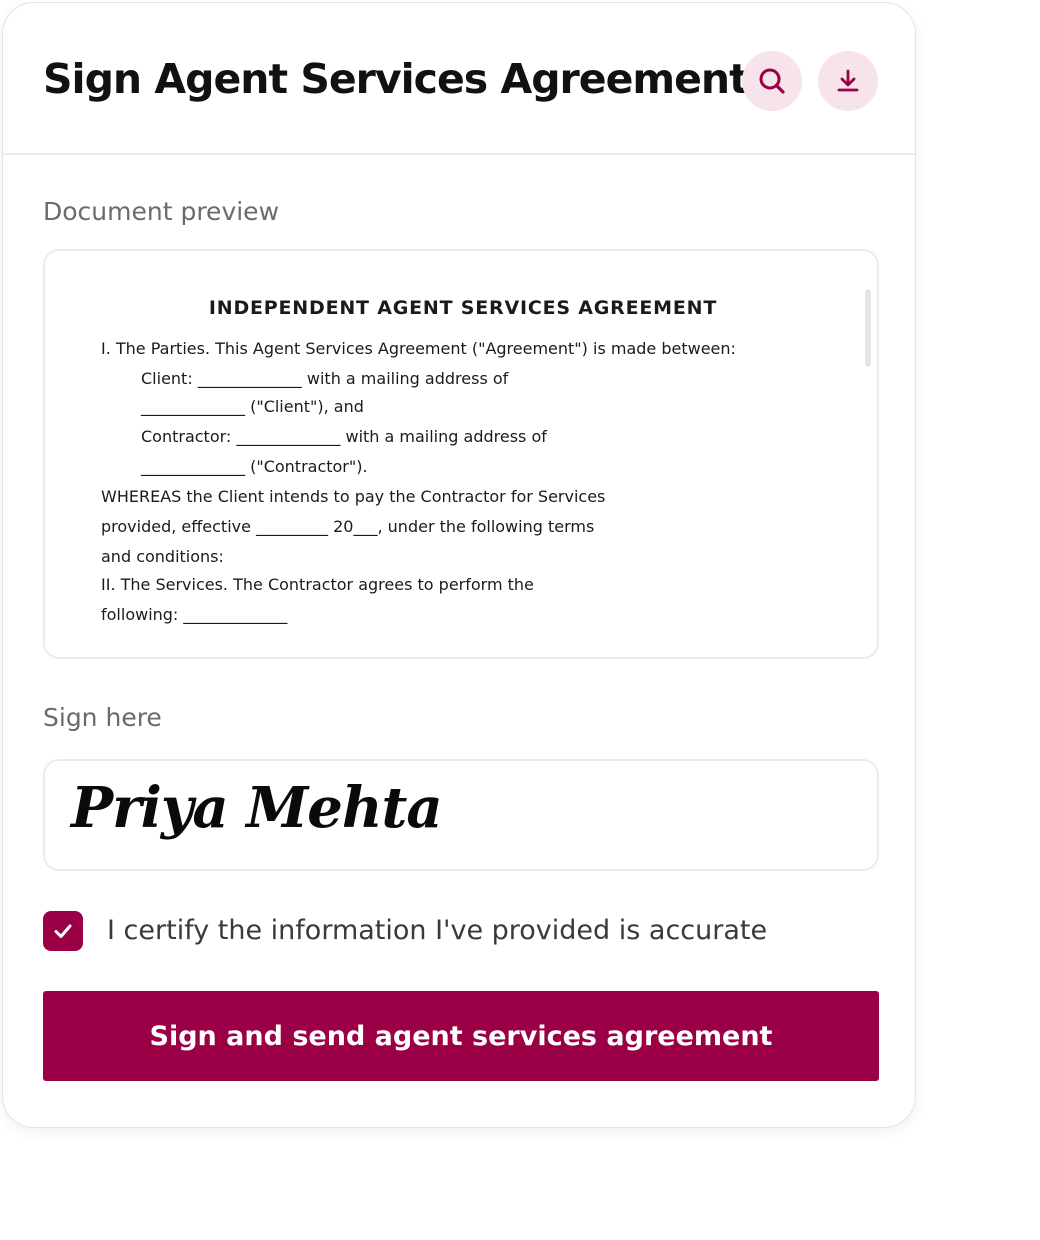  I want to click on sign-and-send-button: Sign and send agent services agreement, so click(461, 1036).